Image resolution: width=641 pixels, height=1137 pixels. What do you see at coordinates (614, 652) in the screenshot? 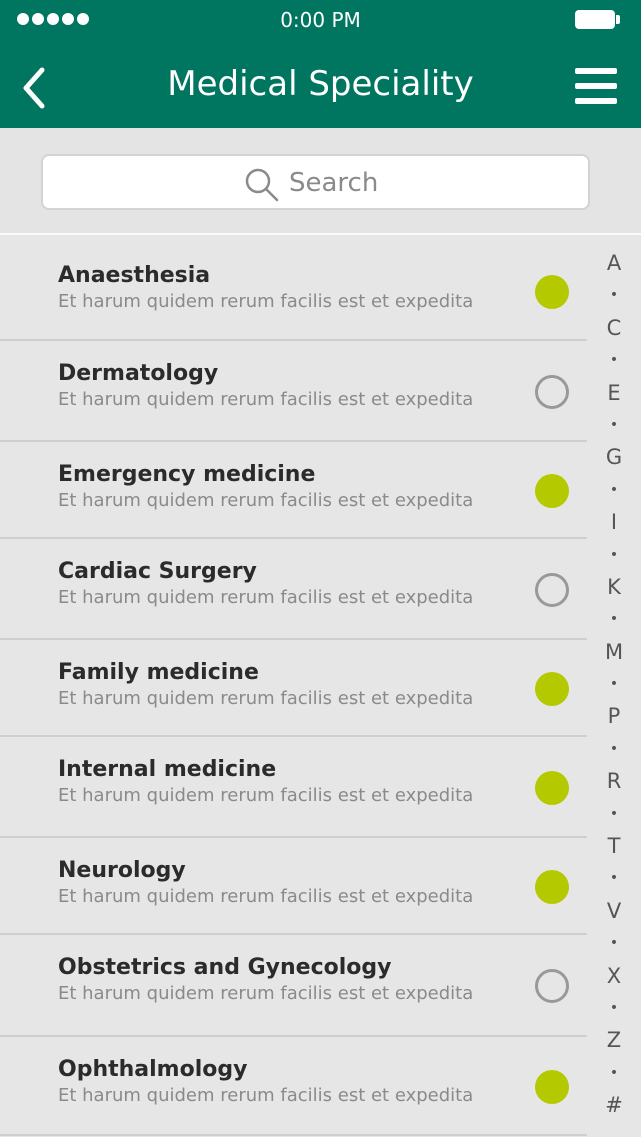
I see `index-letter: M` at bounding box center [614, 652].